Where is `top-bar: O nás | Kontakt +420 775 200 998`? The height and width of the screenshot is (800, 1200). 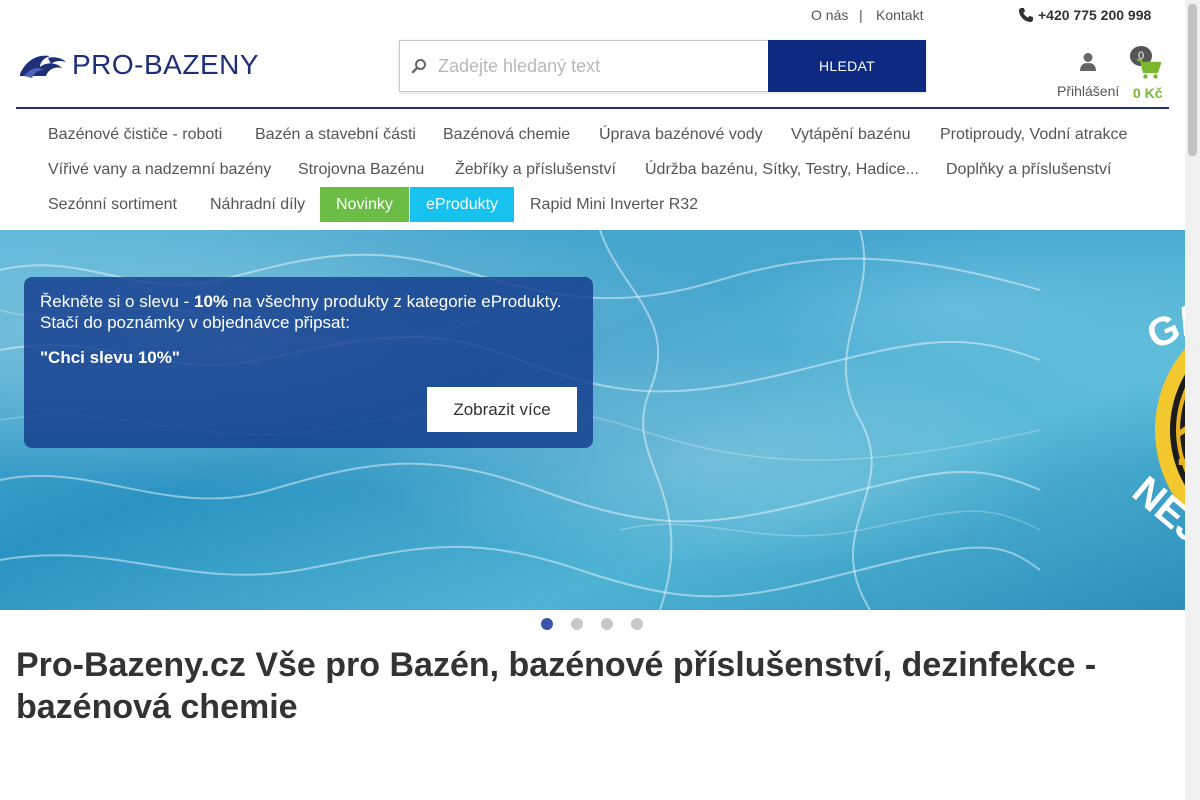
top-bar: O nás | Kontakt +420 775 200 998 is located at coordinates (592, 16).